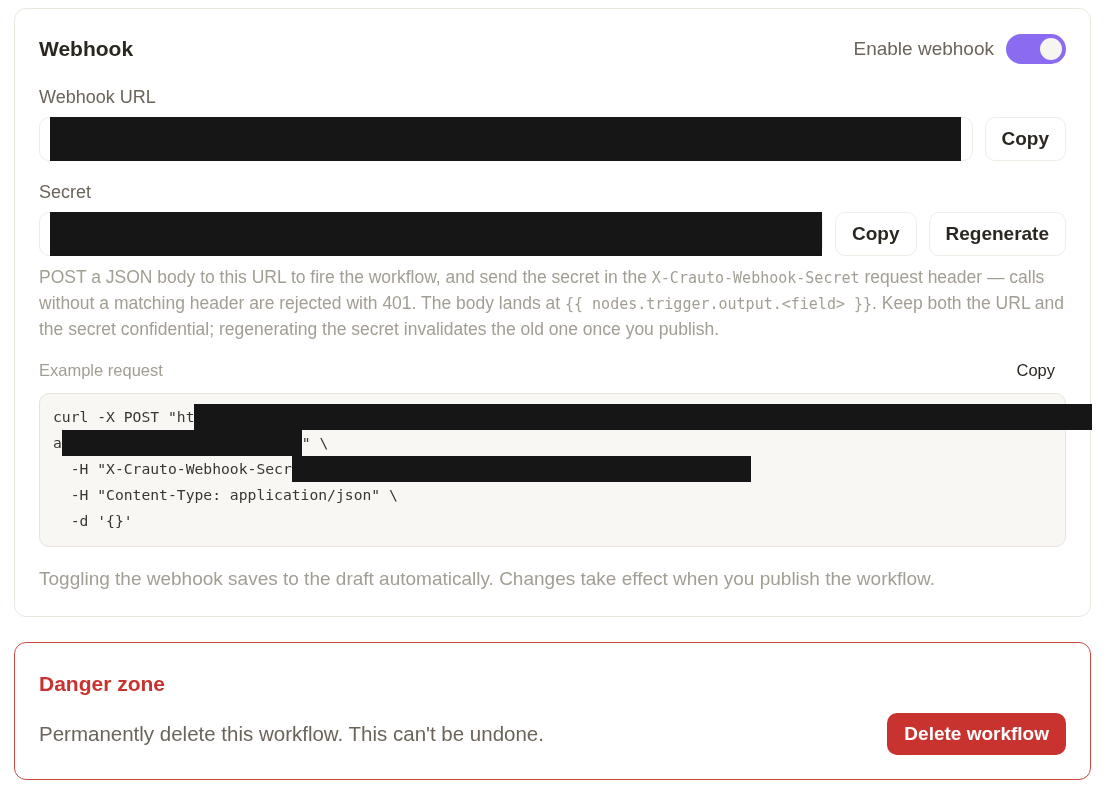 This screenshot has height=808, width=1114. What do you see at coordinates (57, 442) in the screenshot?
I see `code-text: a` at bounding box center [57, 442].